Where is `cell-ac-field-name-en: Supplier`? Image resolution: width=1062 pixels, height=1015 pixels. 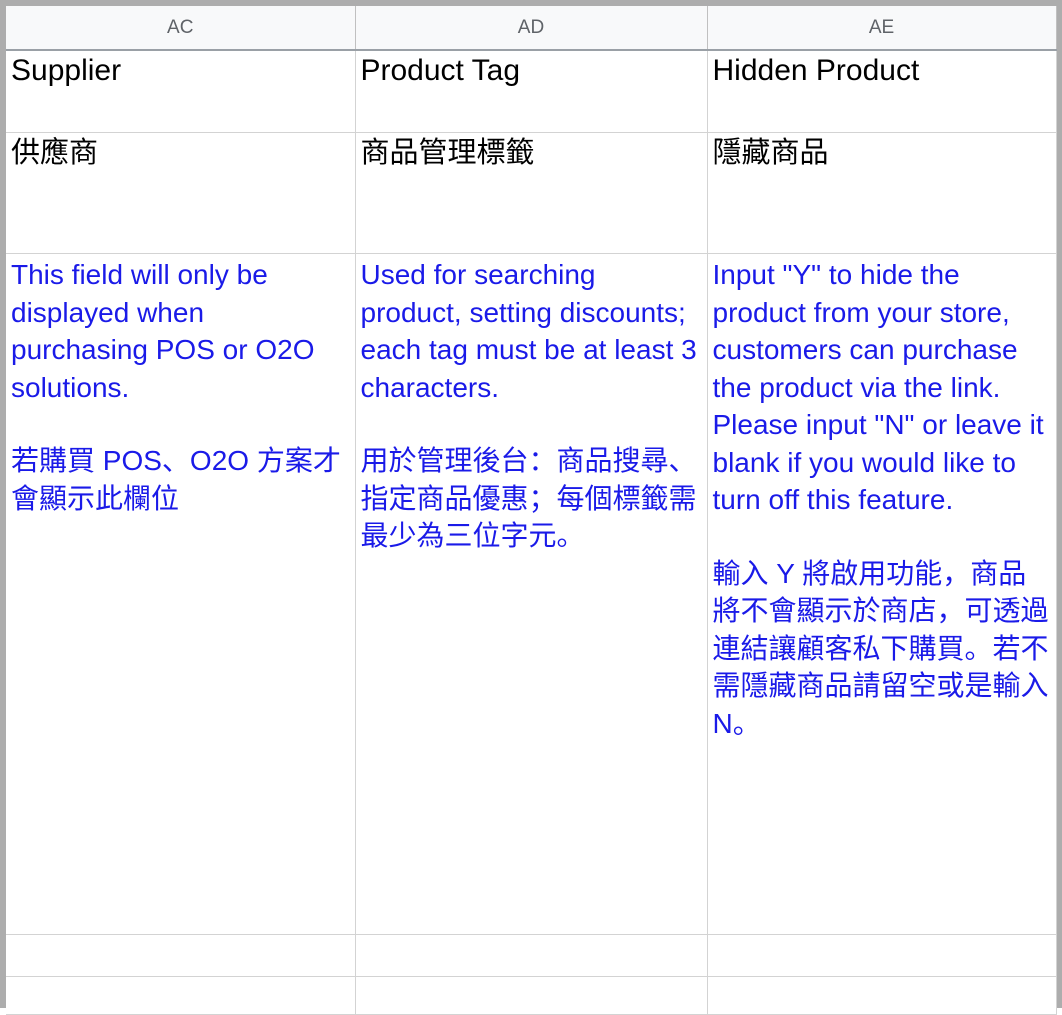 cell-ac-field-name-en: Supplier is located at coordinates (181, 91).